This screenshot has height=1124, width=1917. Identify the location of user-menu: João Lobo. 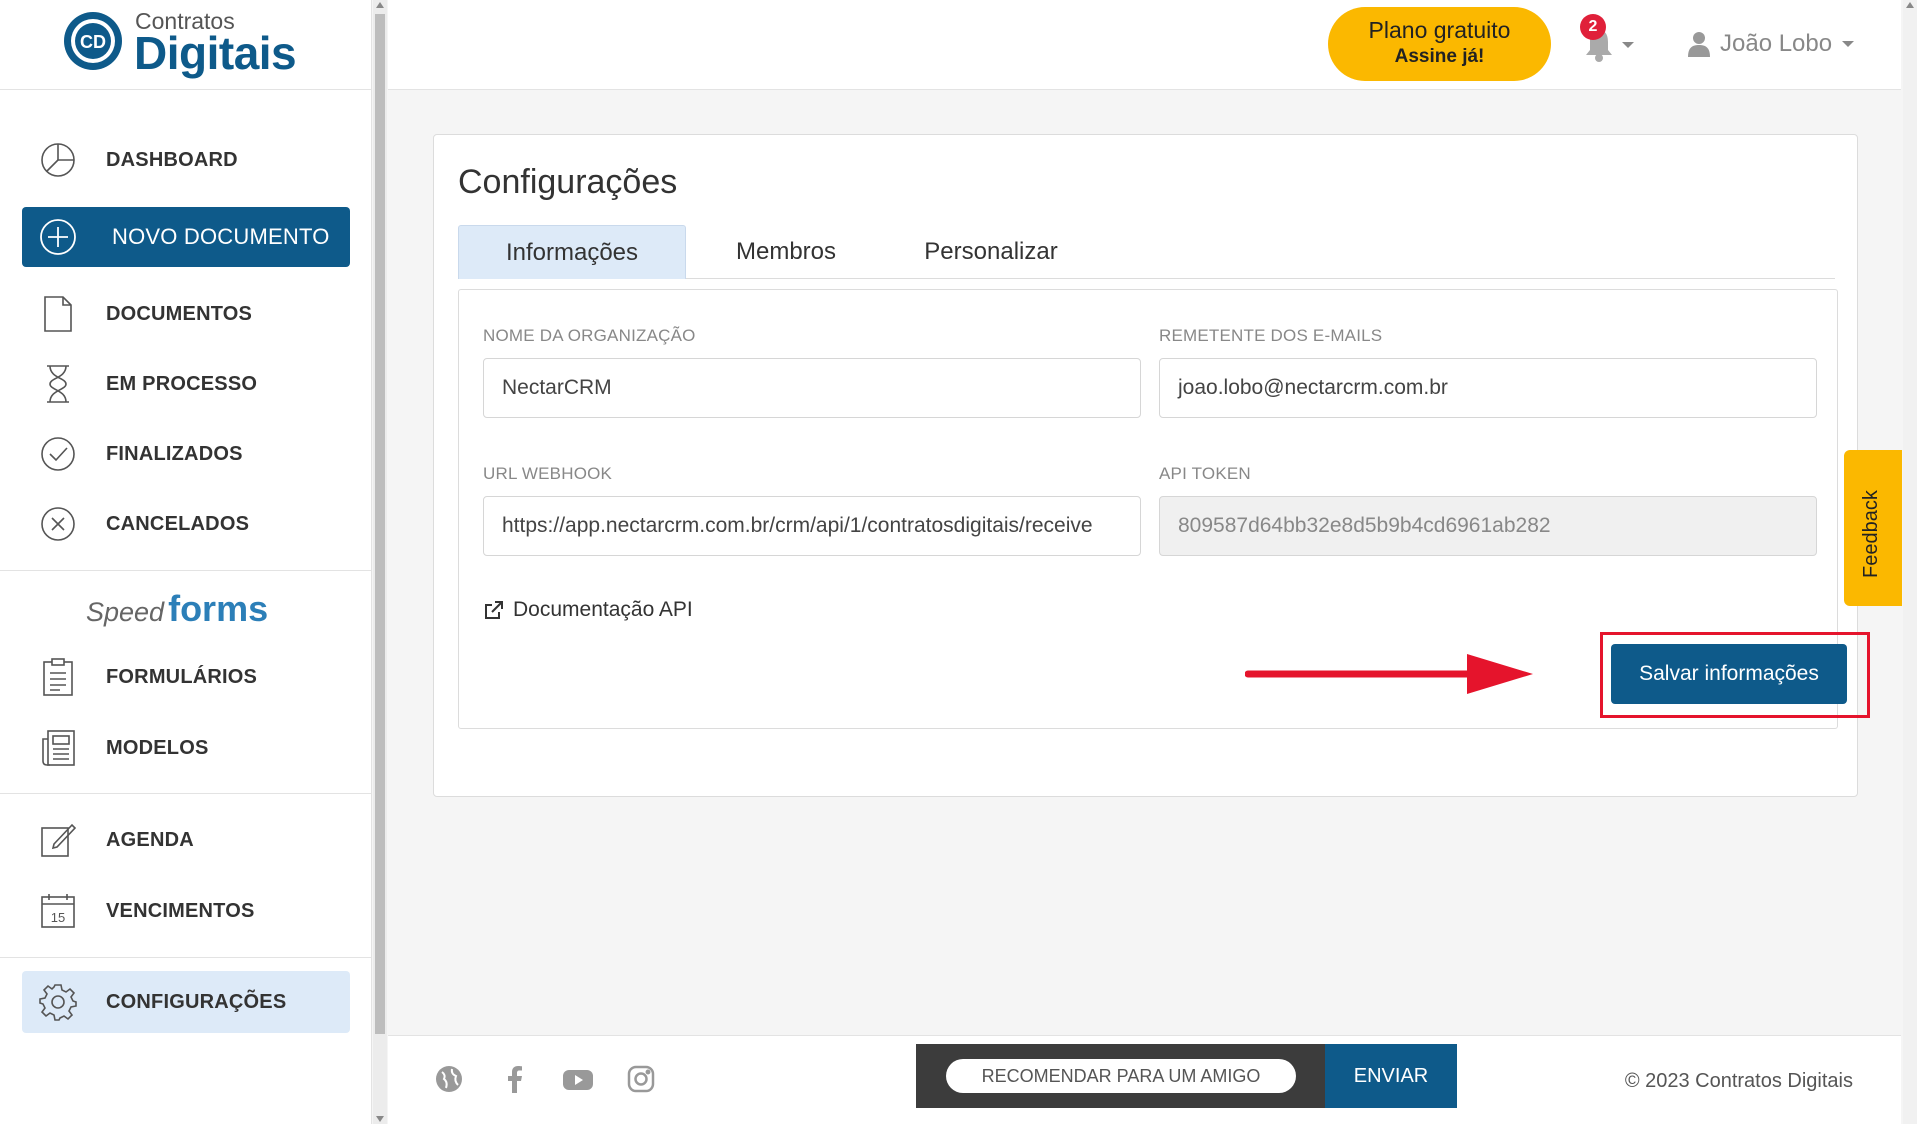
(1771, 44).